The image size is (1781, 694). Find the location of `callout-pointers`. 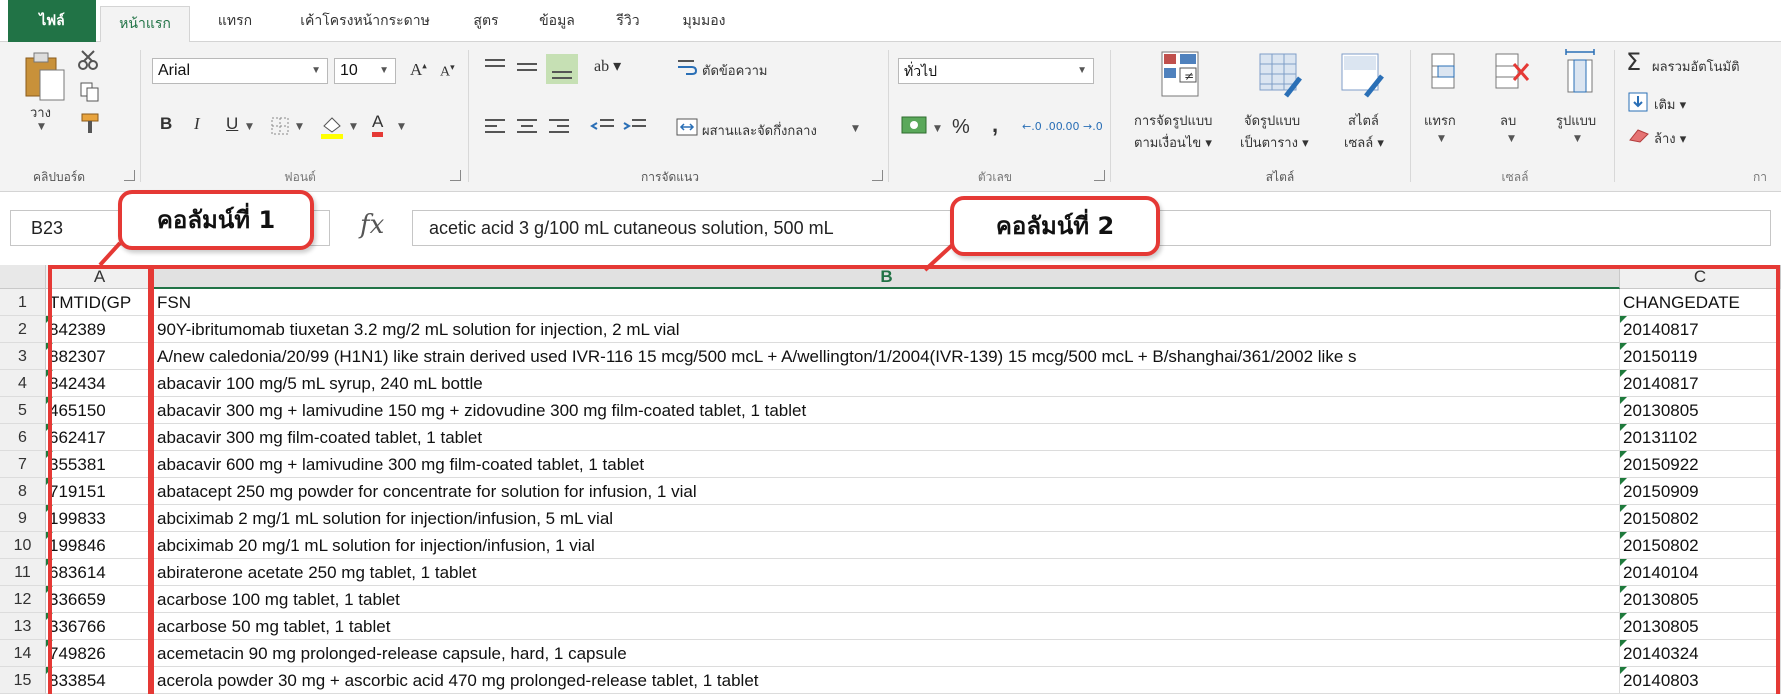

callout-pointers is located at coordinates (530, 254).